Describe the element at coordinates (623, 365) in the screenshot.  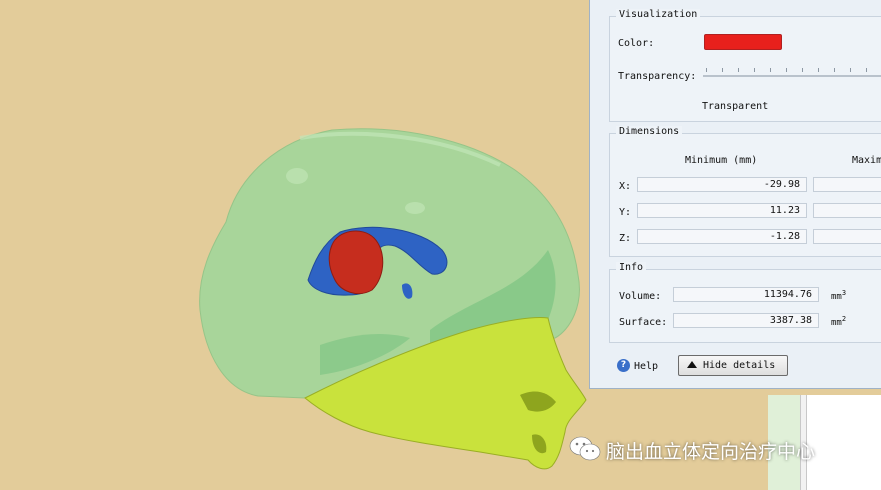
I see `help-icon: ?` at that location.